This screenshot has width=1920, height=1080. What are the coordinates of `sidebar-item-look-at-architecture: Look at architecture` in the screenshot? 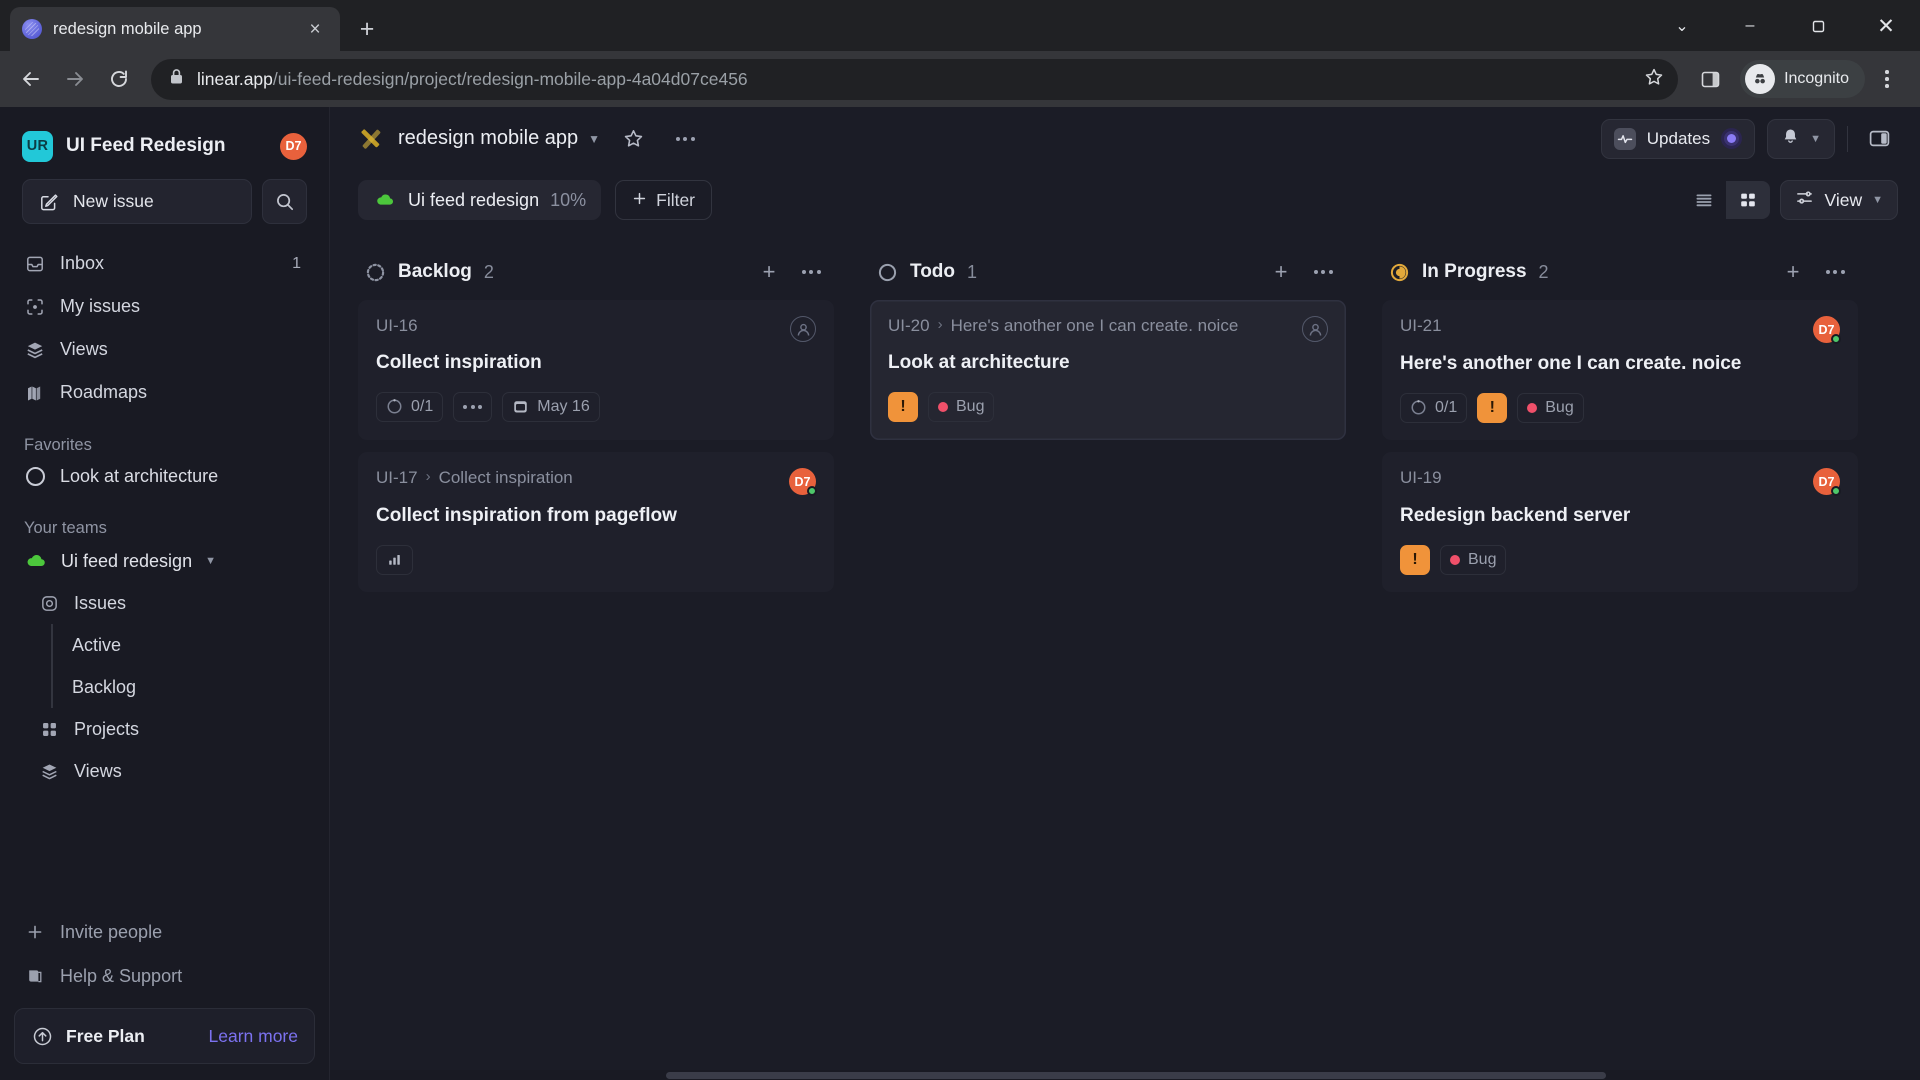 It's located at (164, 476).